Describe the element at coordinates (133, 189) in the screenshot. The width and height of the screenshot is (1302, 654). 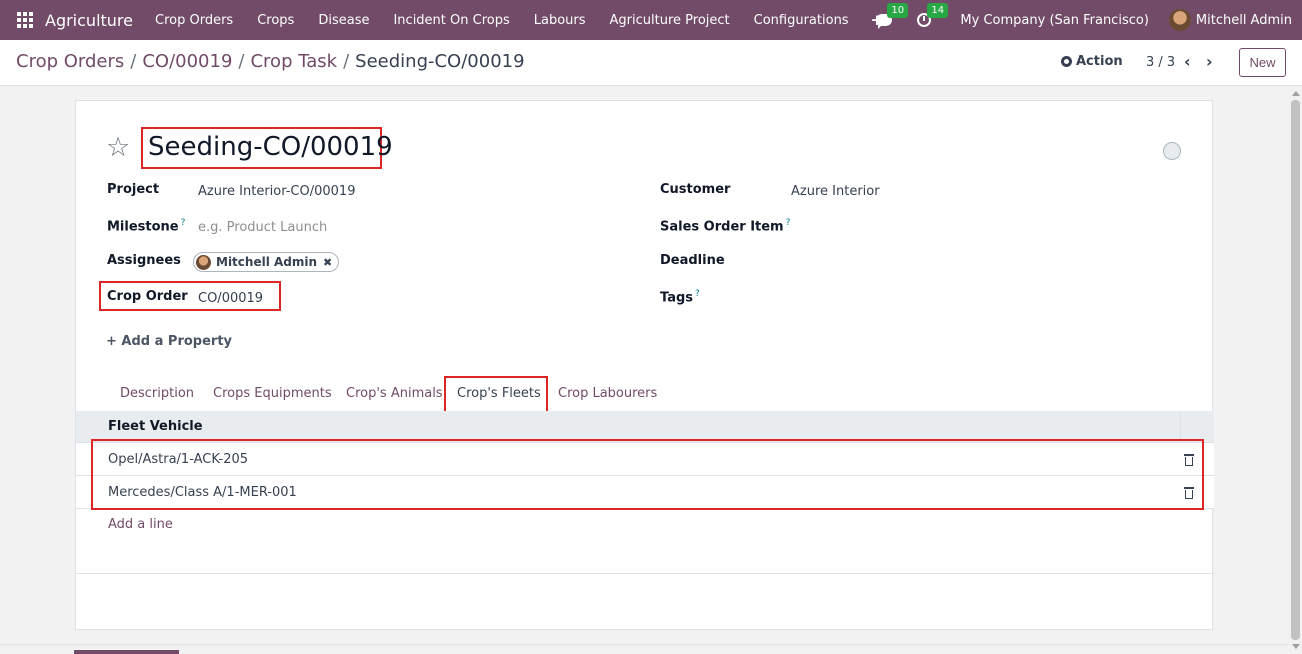
I see `project-label: Project` at that location.